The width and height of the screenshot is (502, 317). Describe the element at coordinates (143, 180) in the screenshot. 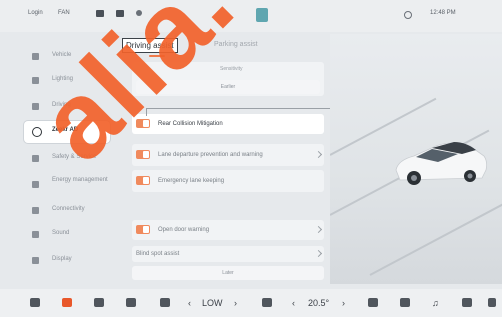

I see `emergency-lane-toggle` at that location.